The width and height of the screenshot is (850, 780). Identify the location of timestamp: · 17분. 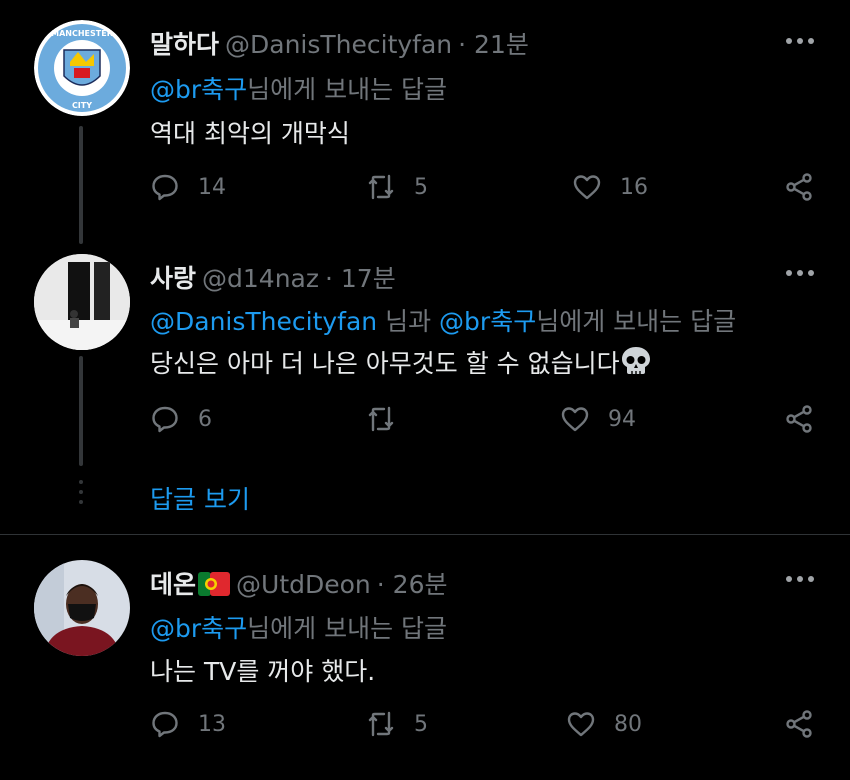
(360, 278).